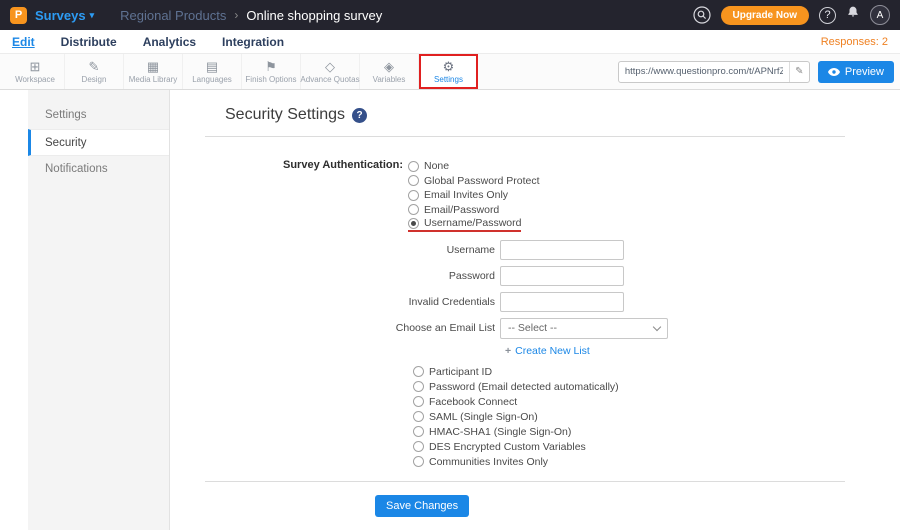  I want to click on chevron-down-icon: ▾, so click(92, 14).